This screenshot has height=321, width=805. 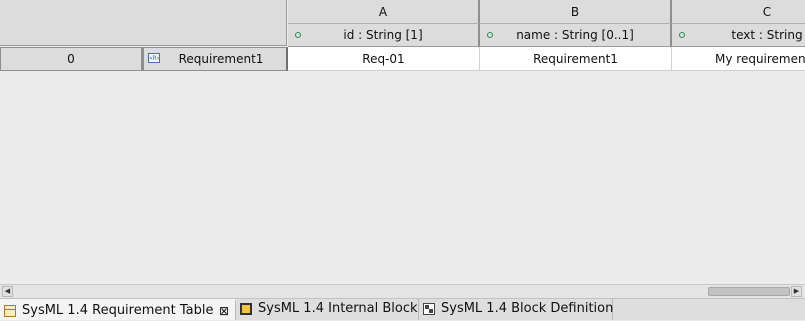 I want to click on tab-internal-block: SysML 1.4 Internal Block, so click(x=327, y=309).